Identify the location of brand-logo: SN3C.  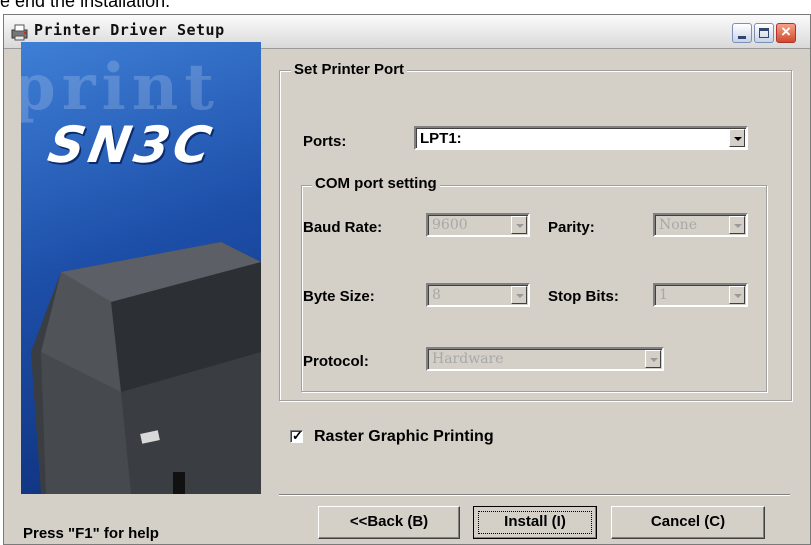
(131, 145).